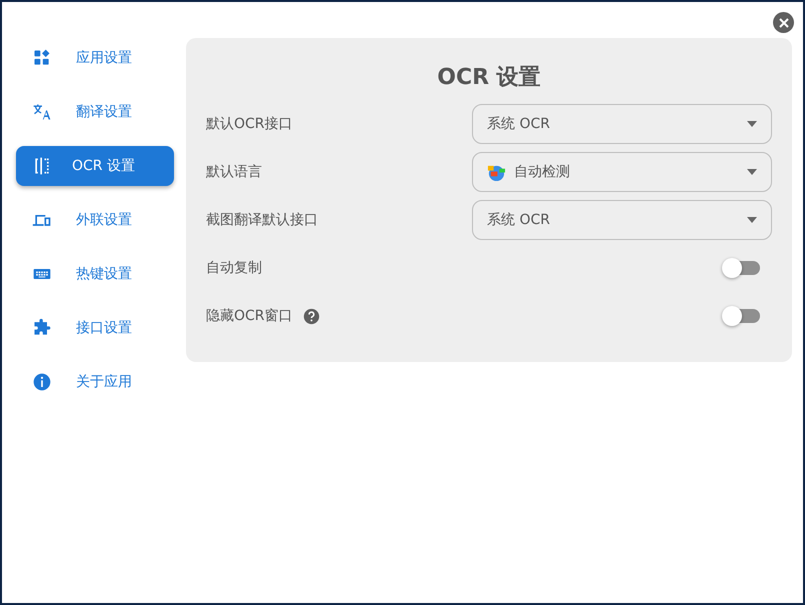 Image resolution: width=805 pixels, height=605 pixels. I want to click on info-icon, so click(42, 382).